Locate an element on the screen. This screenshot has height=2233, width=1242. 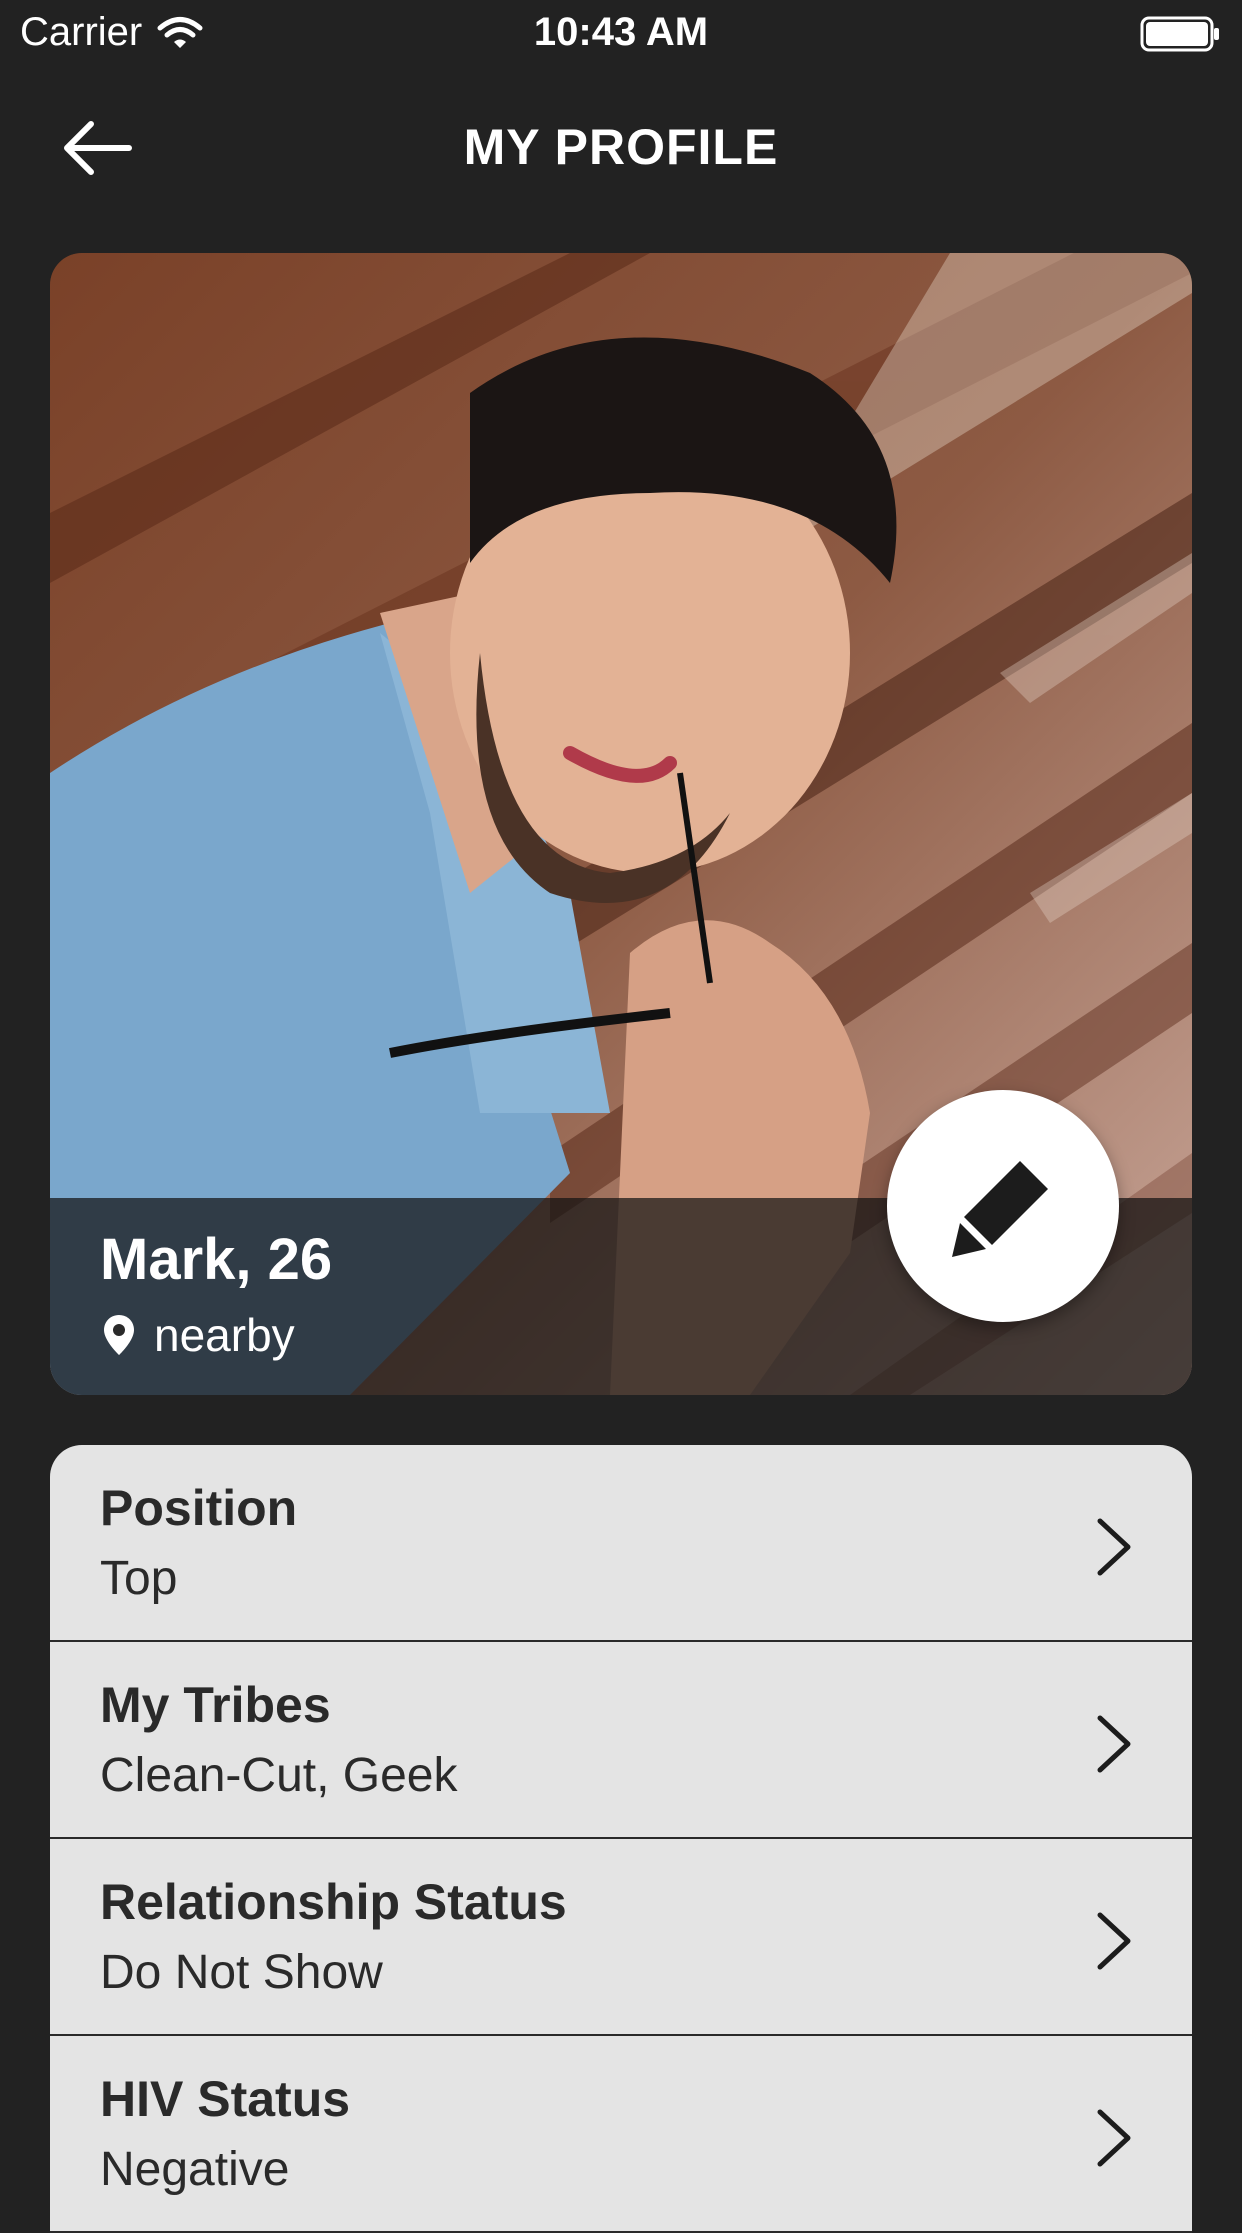
info-value: Clean-Cut, Geek is located at coordinates (279, 1775).